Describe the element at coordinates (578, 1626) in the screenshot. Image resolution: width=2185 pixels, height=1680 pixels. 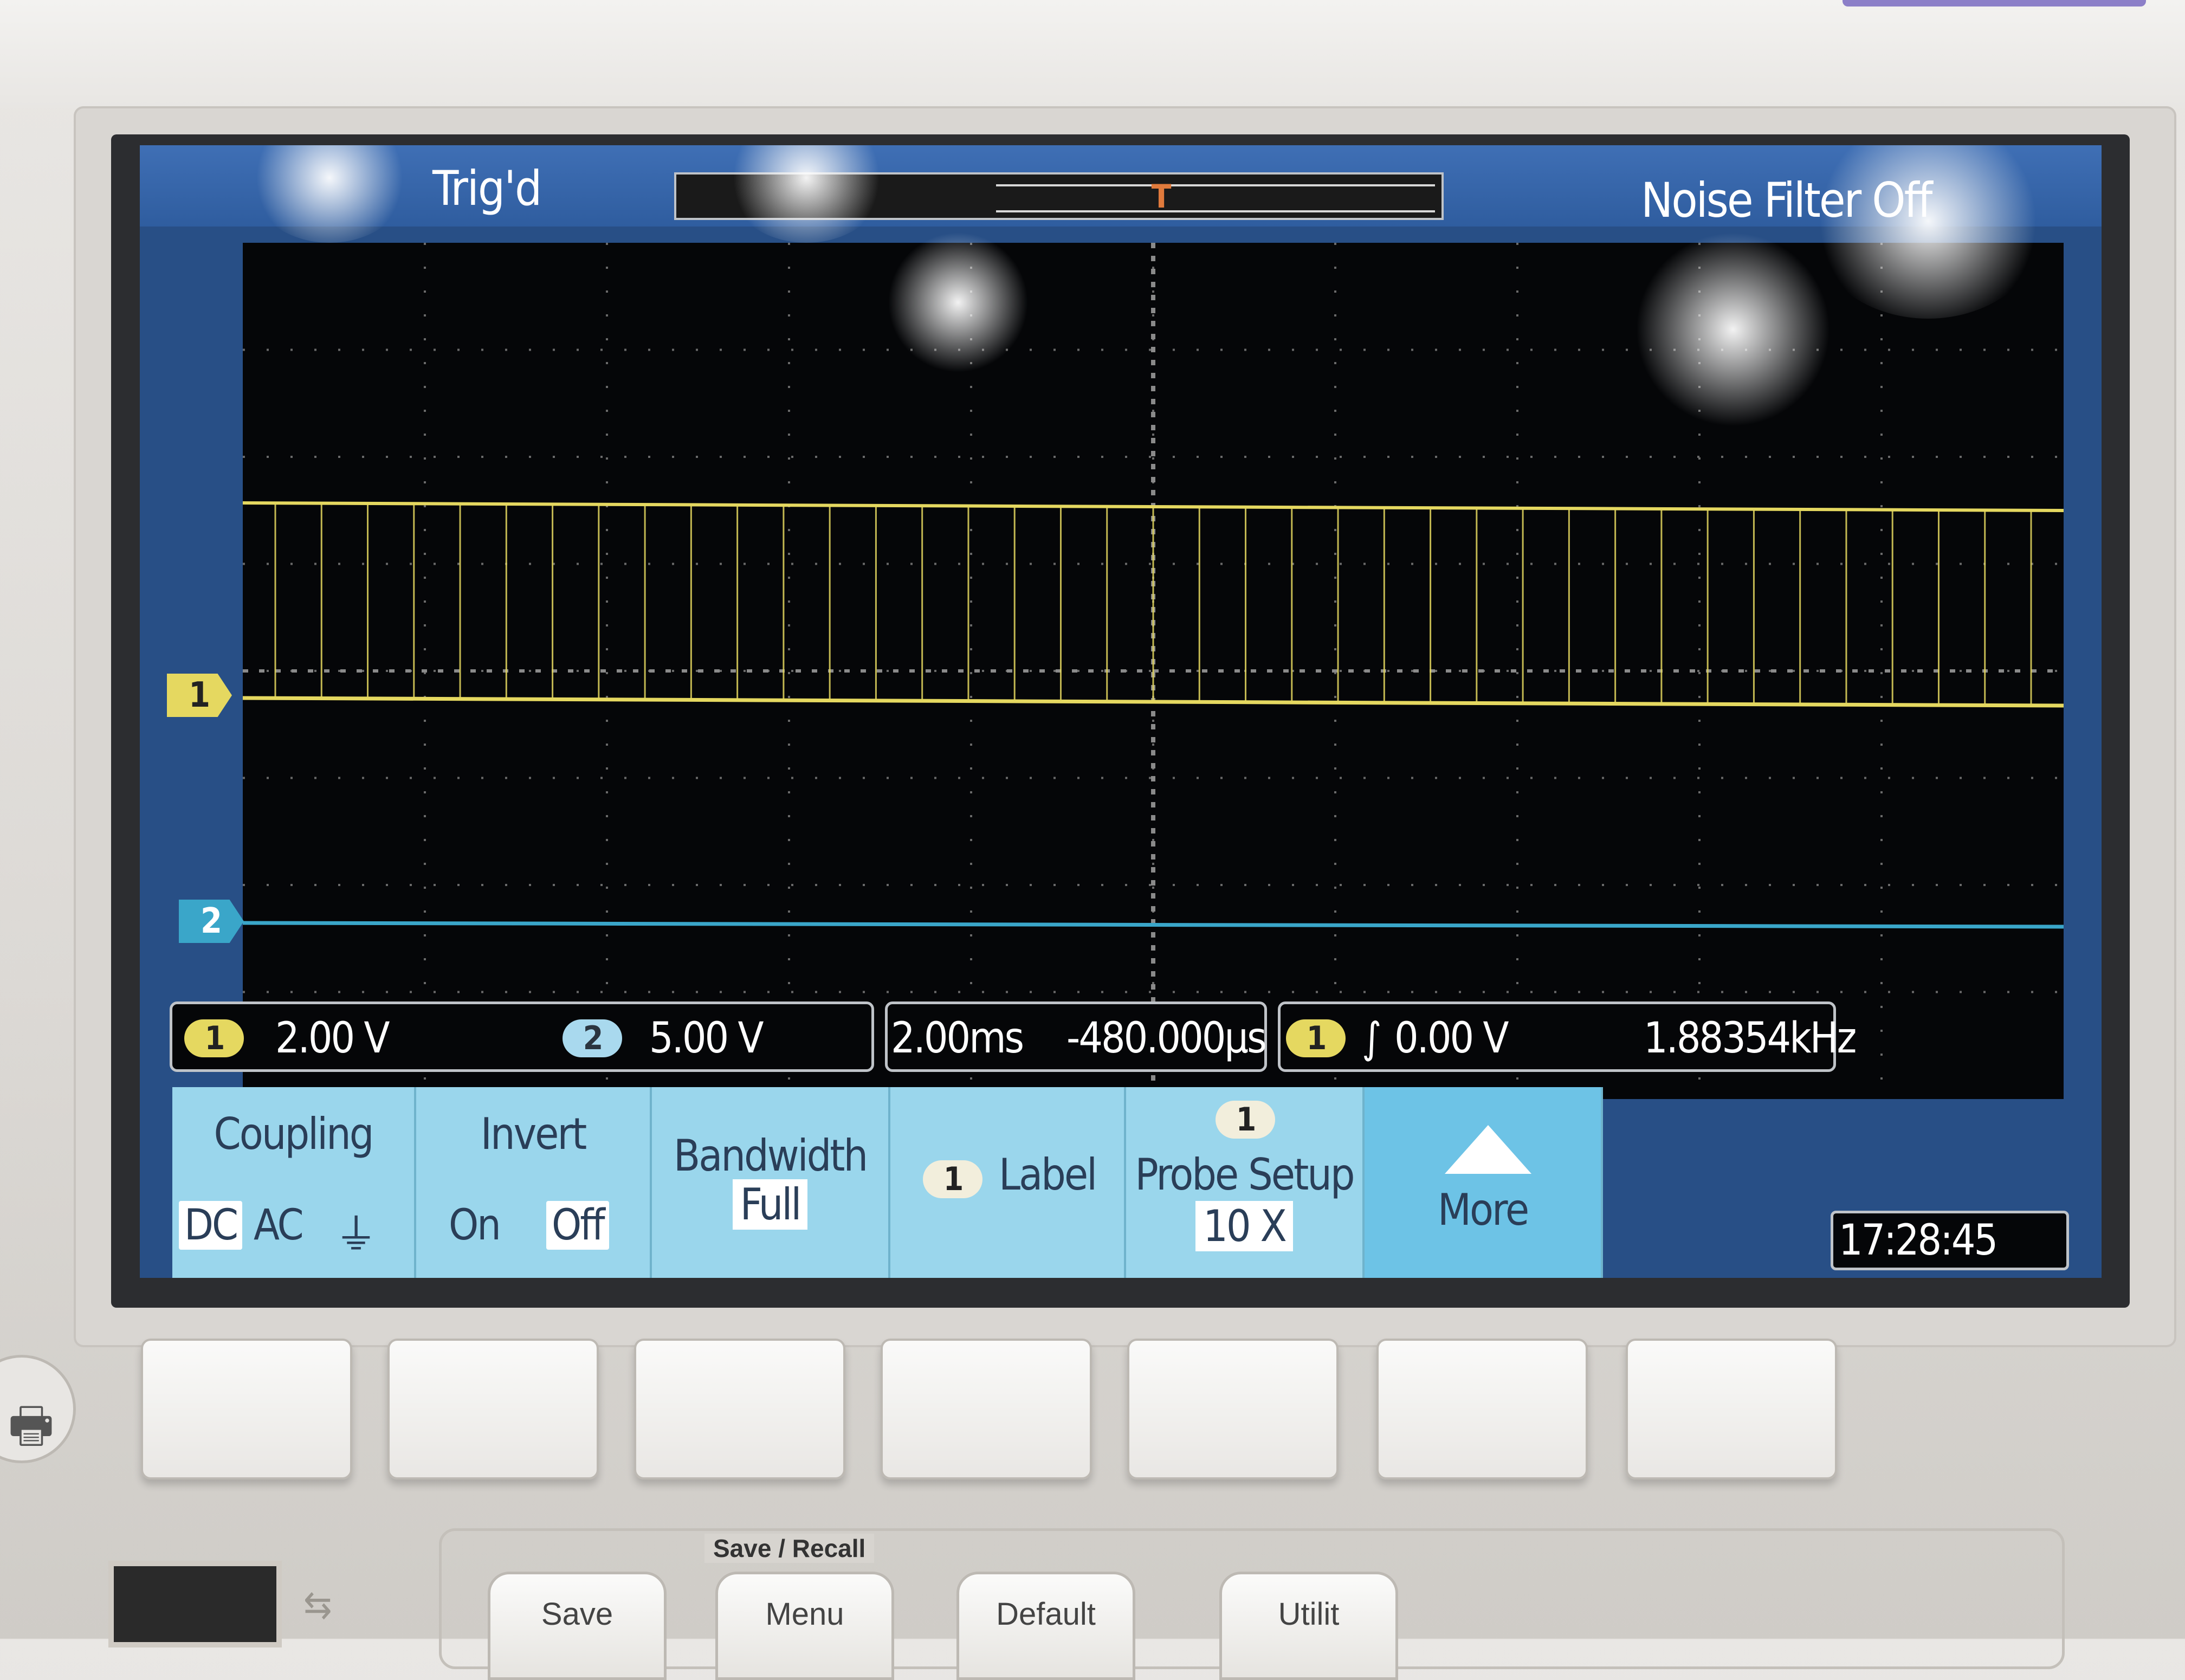
I see `save-button: Save` at that location.